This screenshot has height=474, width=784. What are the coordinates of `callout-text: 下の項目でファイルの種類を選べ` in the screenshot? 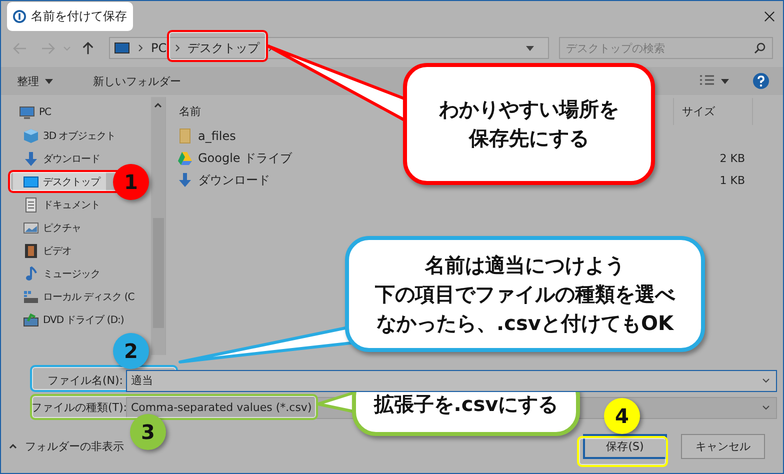 It's located at (525, 294).